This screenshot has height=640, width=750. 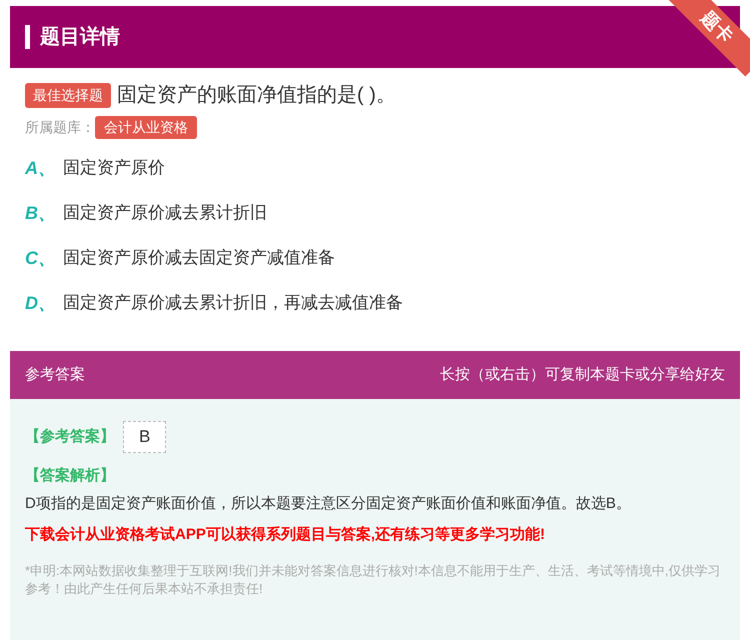 I want to click on bank-tag: 会计从业资格, so click(x=146, y=127).